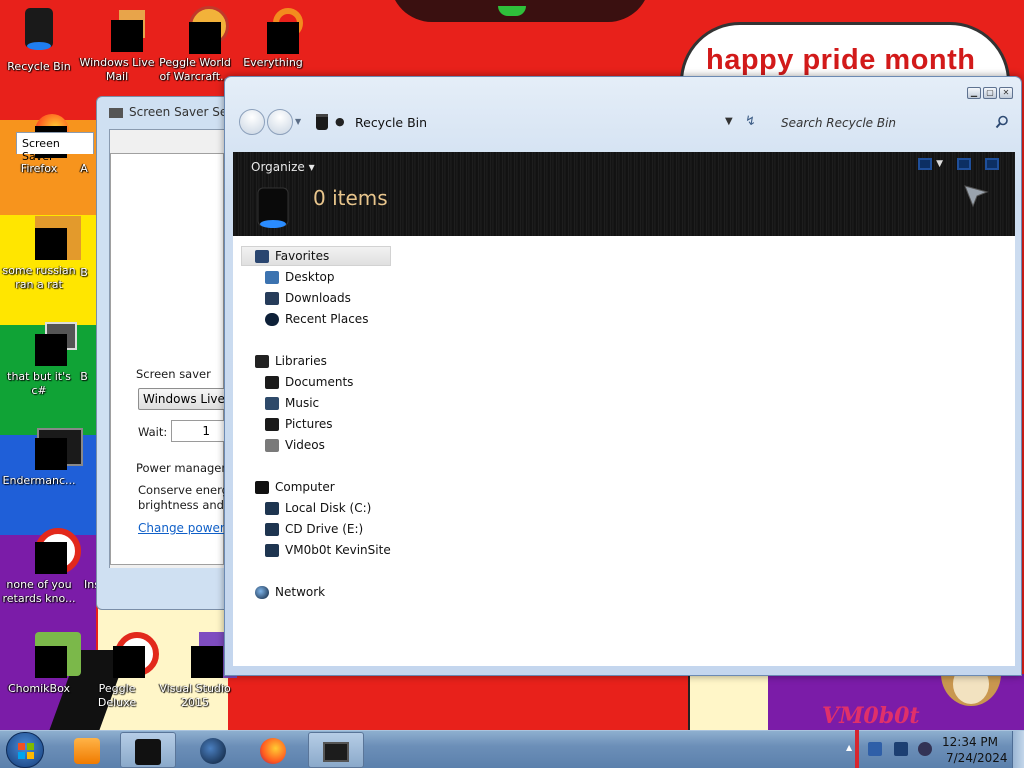 The width and height of the screenshot is (1024, 768). I want to click on screensaver-select: Windows Live P, so click(183, 399).